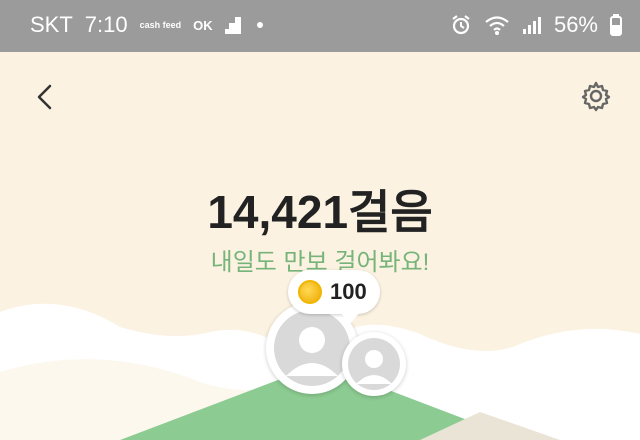  I want to click on coin-icon, so click(310, 292).